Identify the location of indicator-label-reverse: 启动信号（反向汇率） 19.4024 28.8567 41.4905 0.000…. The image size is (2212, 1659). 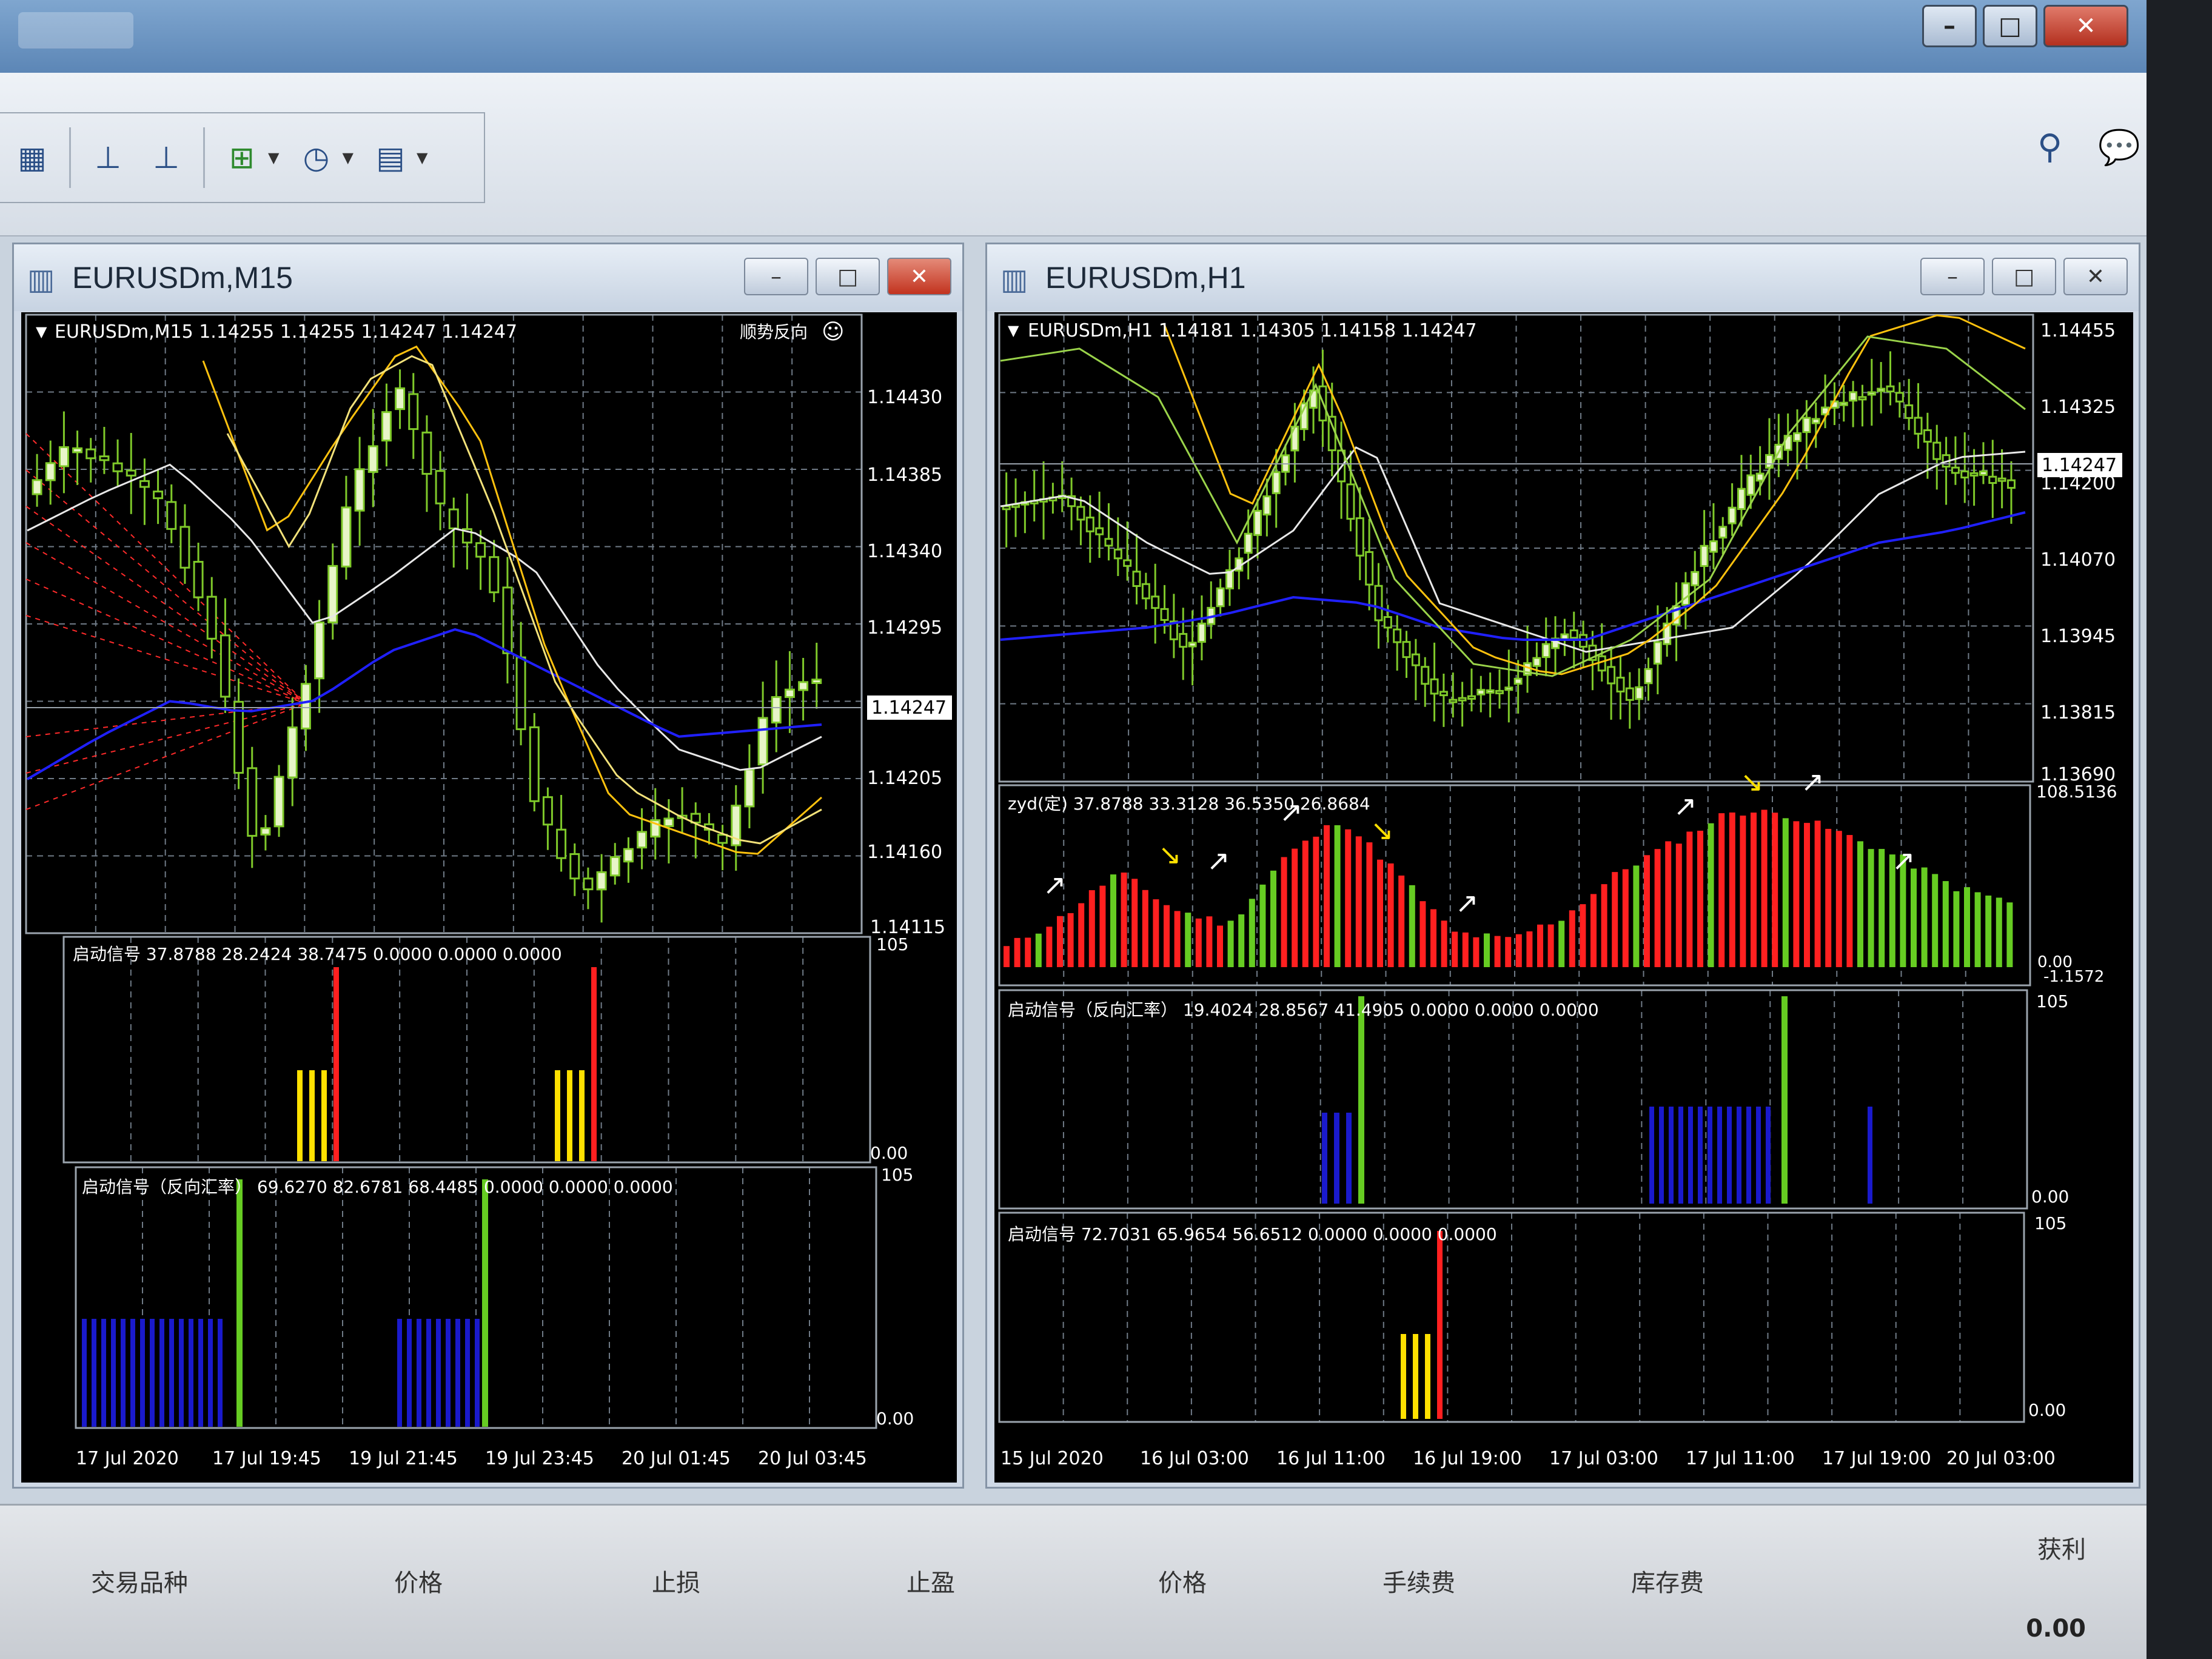
(1303, 1010).